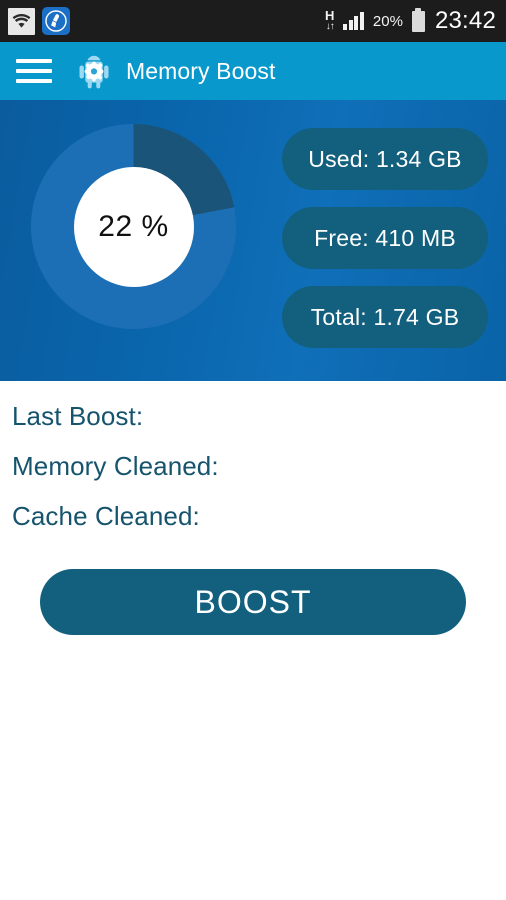  I want to click on memory-cleaned-label: Memory Cleaned:, so click(115, 466).